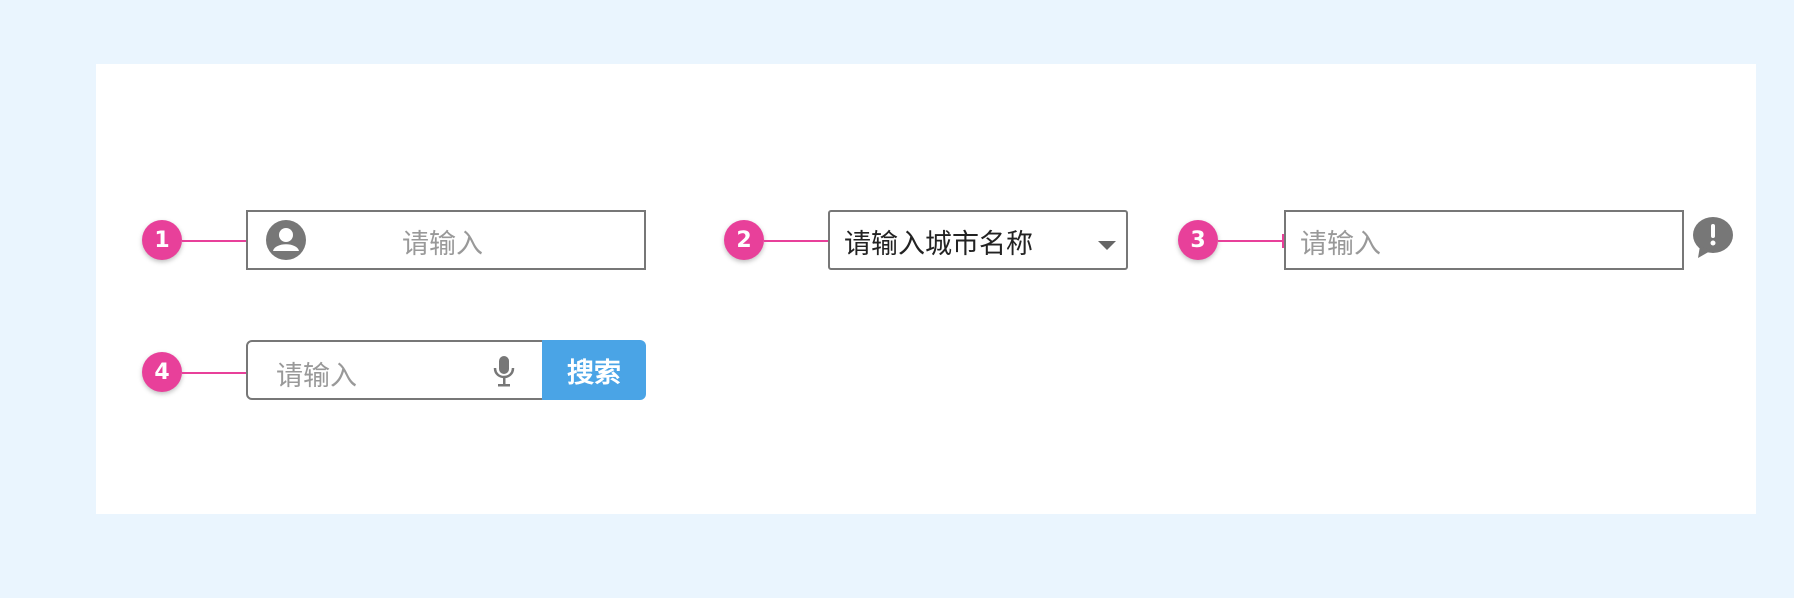 Image resolution: width=1794 pixels, height=598 pixels. I want to click on marker-3: 3, so click(1198, 240).